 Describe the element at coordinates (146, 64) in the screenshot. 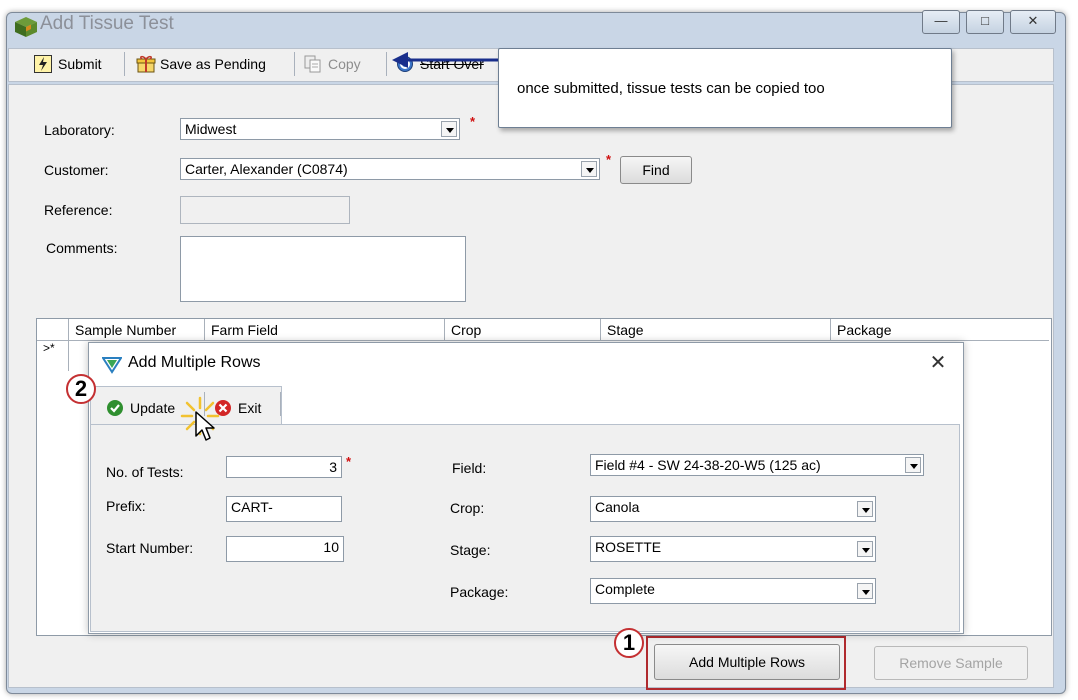

I see `gift-box-icon` at that location.